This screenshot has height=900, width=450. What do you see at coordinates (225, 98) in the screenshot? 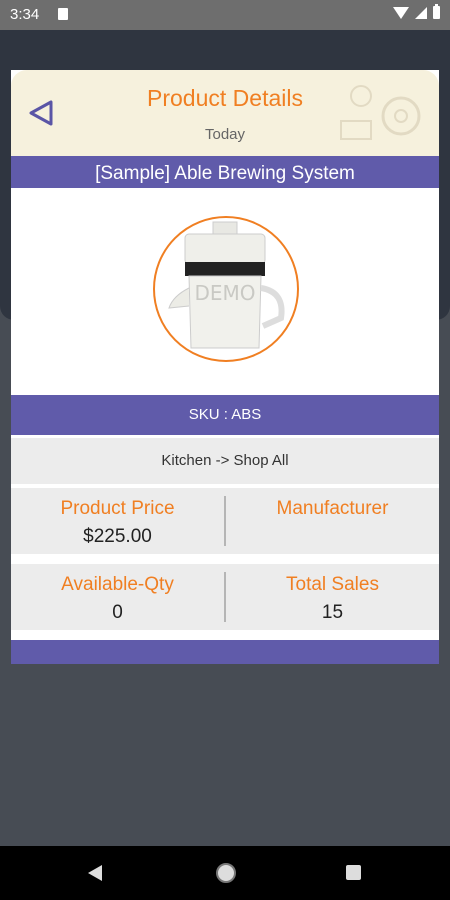
I see `page-title: Product Details` at bounding box center [225, 98].